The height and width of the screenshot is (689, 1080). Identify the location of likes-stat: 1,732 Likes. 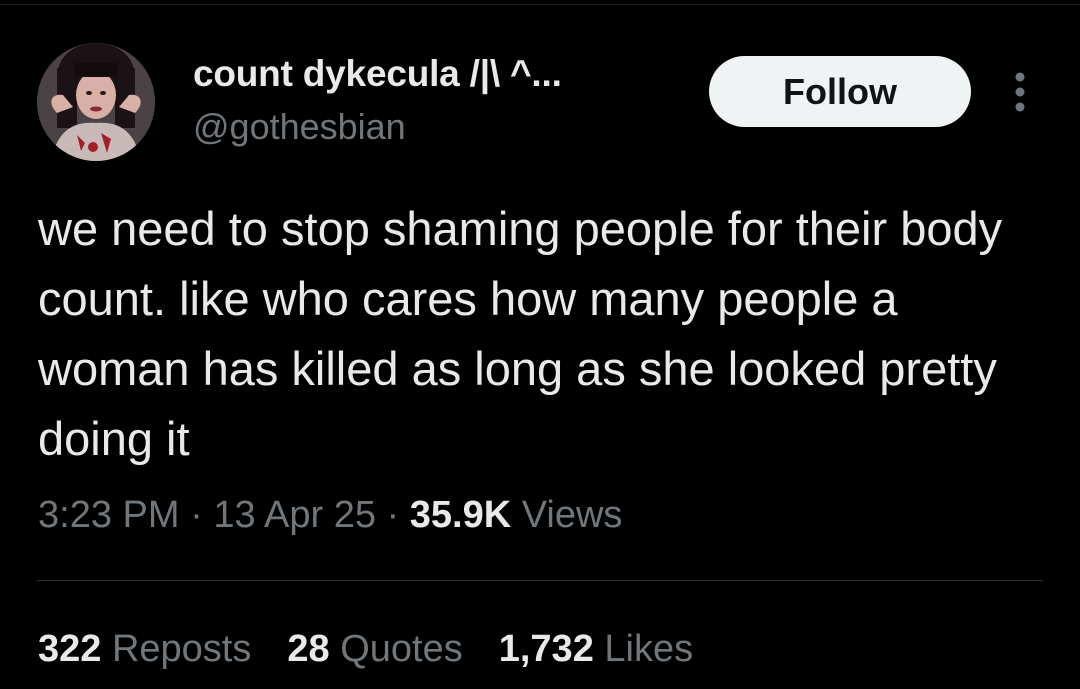
(596, 649).